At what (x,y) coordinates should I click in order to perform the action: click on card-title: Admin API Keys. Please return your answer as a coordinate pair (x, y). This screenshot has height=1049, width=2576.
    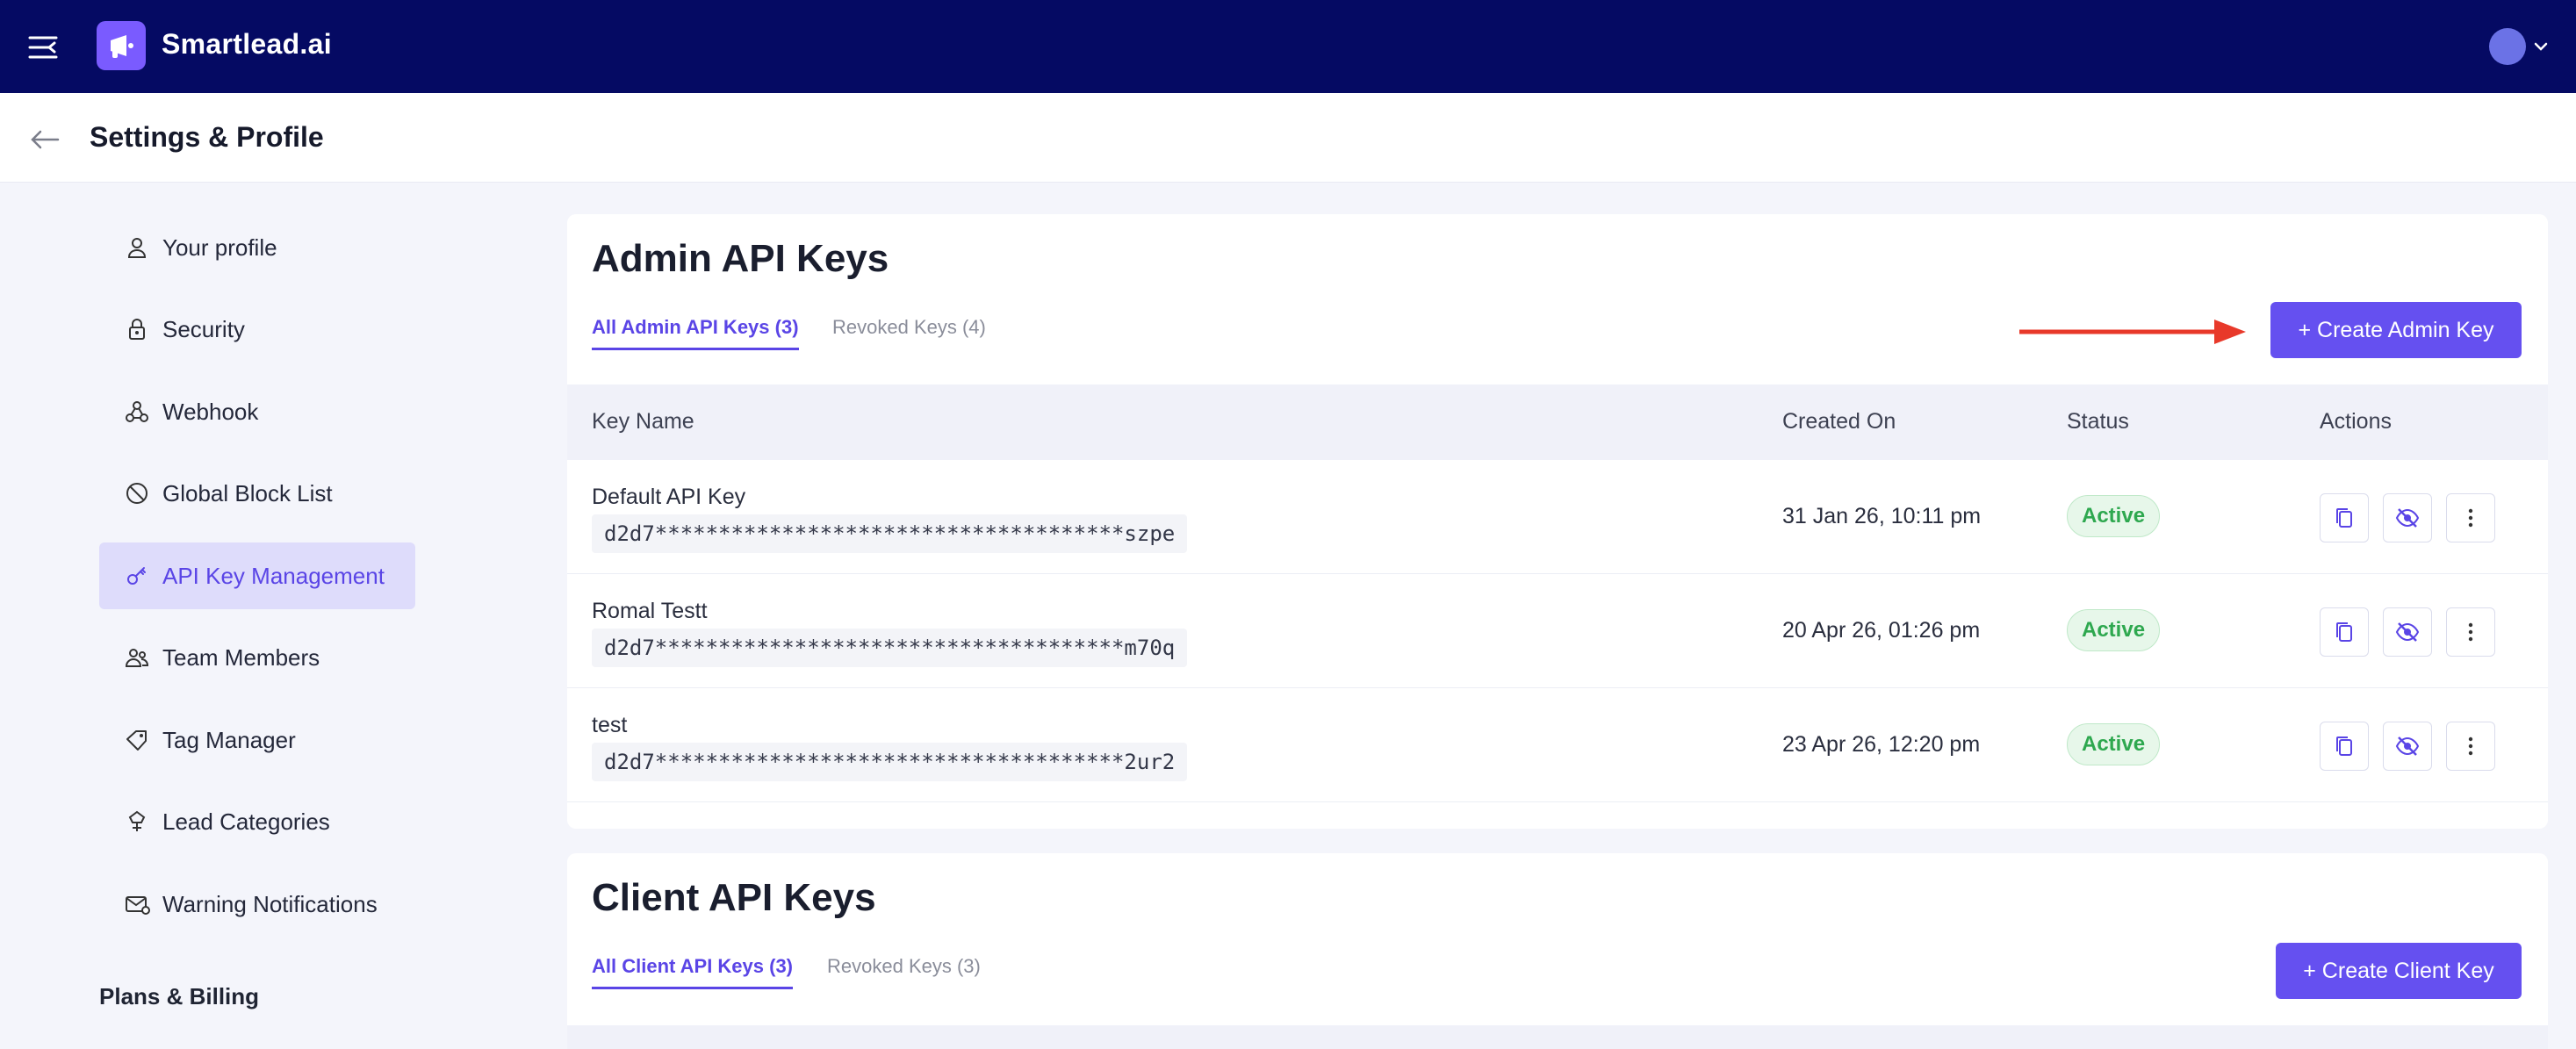
    Looking at the image, I should click on (740, 258).